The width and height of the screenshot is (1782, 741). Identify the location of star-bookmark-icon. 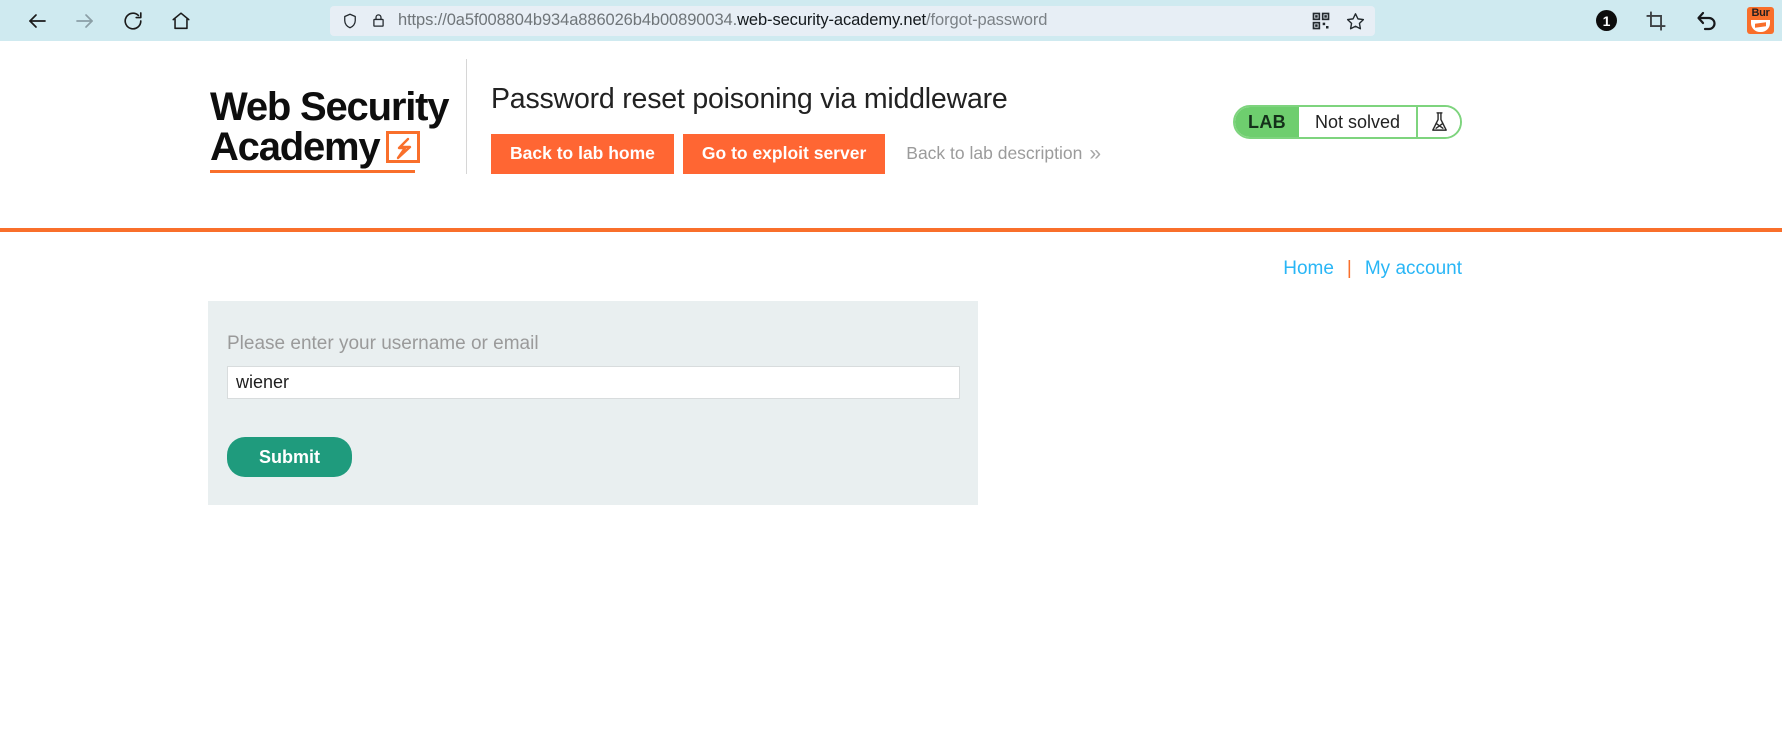
(1355, 21).